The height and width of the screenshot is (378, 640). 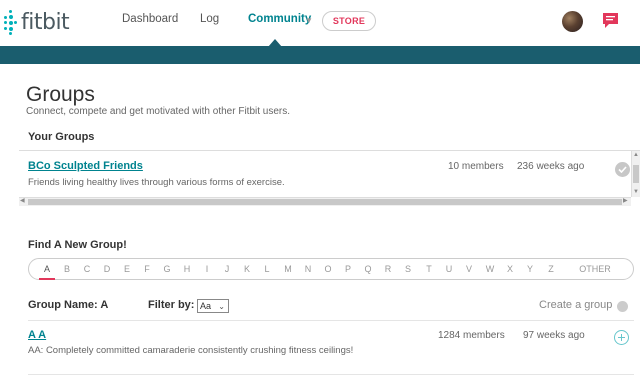 I want to click on active-letter-indicator, so click(x=47, y=279).